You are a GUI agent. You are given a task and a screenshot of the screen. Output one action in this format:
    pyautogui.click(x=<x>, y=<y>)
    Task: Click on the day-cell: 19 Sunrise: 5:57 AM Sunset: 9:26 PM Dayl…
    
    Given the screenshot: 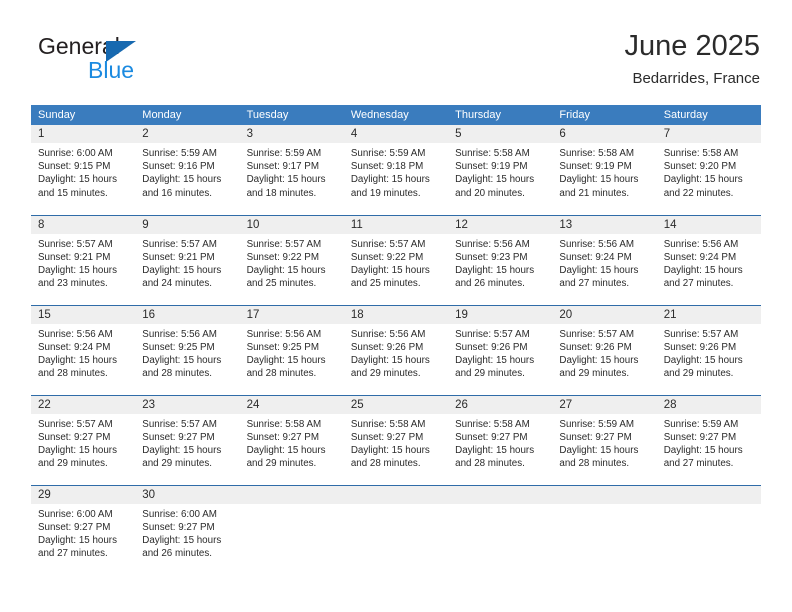 What is the action you would take?
    pyautogui.click(x=500, y=349)
    